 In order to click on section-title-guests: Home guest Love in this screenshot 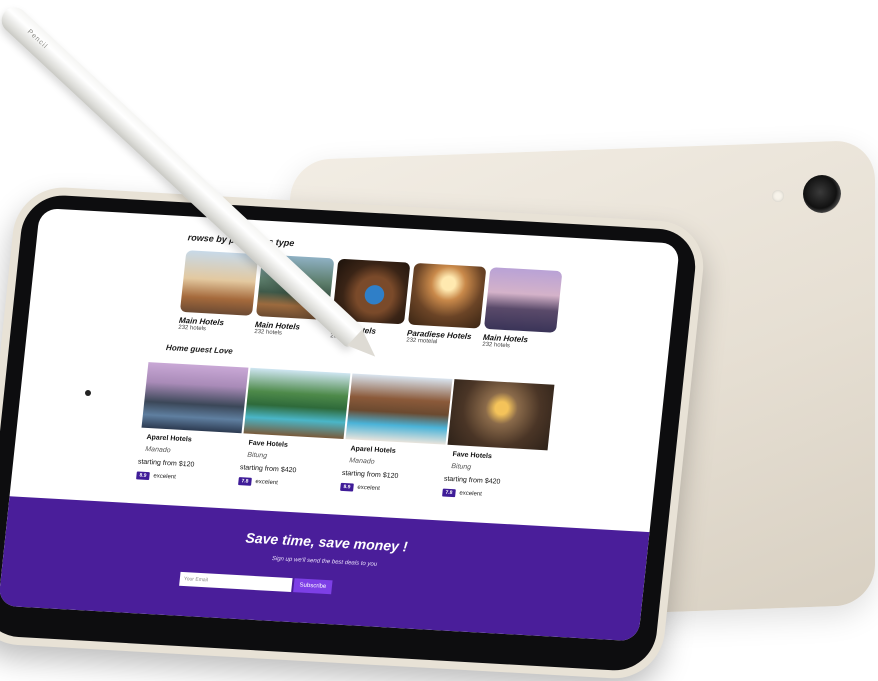, I will do `click(199, 349)`.